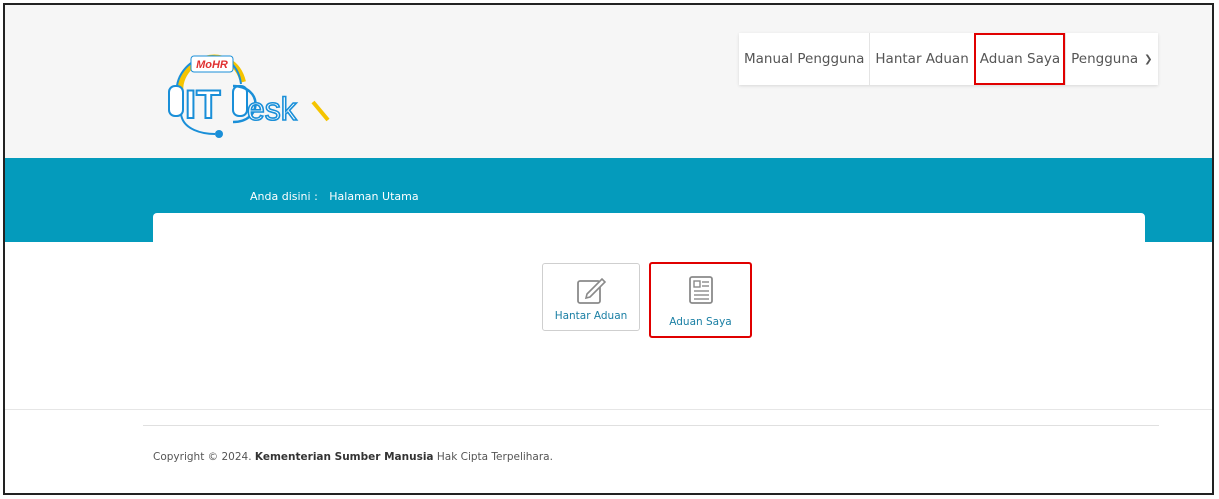 This screenshot has height=499, width=1219. Describe the element at coordinates (284, 196) in the screenshot. I see `breadcrumb-prefix: Anda disini :` at that location.